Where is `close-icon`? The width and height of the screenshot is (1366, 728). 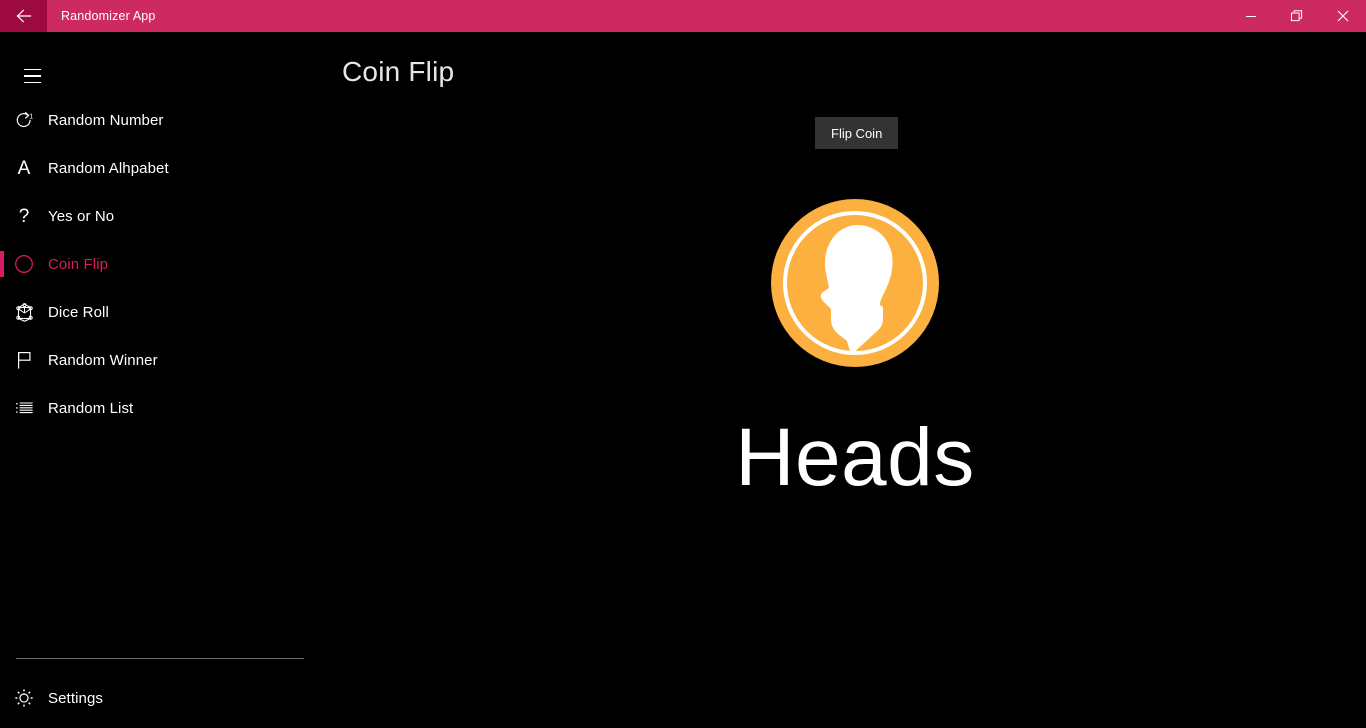 close-icon is located at coordinates (1343, 16).